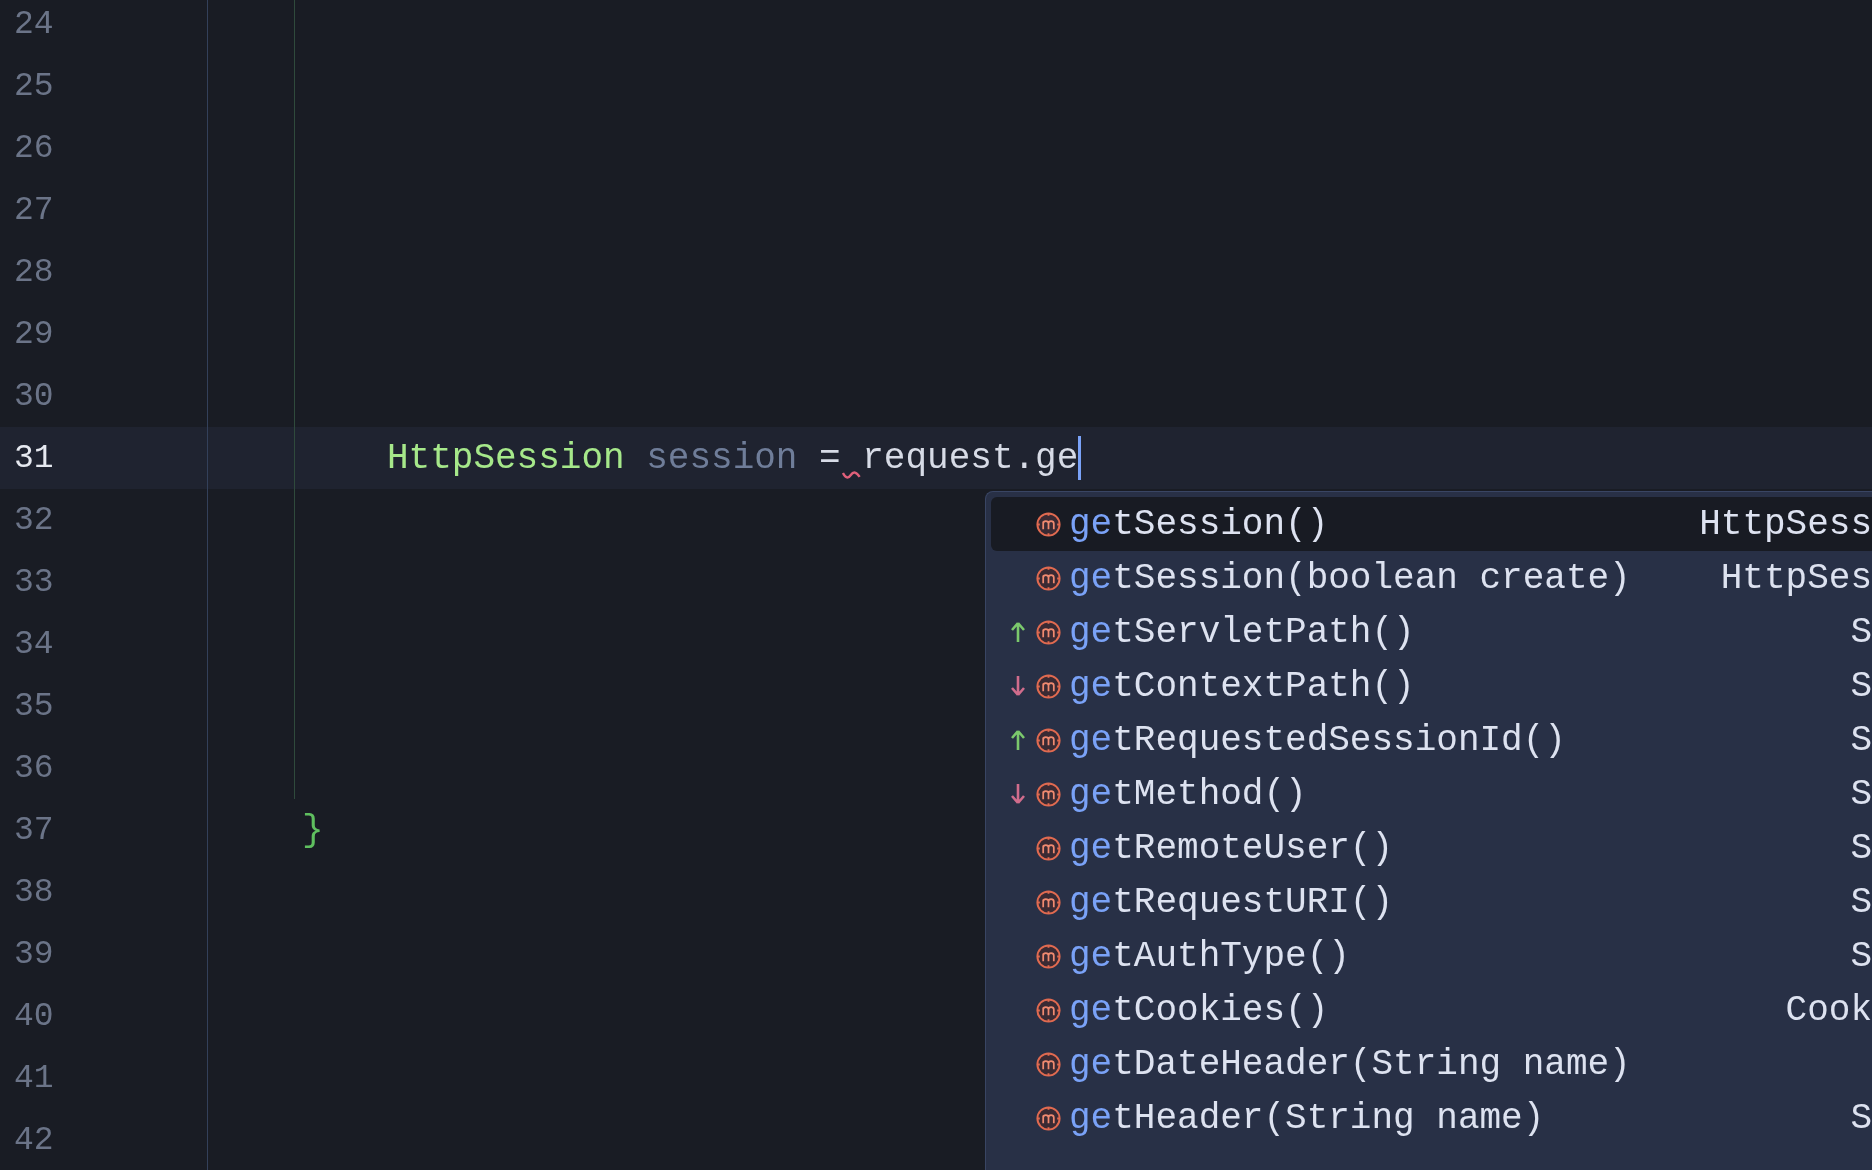  What do you see at coordinates (104, 520) in the screenshot?
I see `line-number: 32` at bounding box center [104, 520].